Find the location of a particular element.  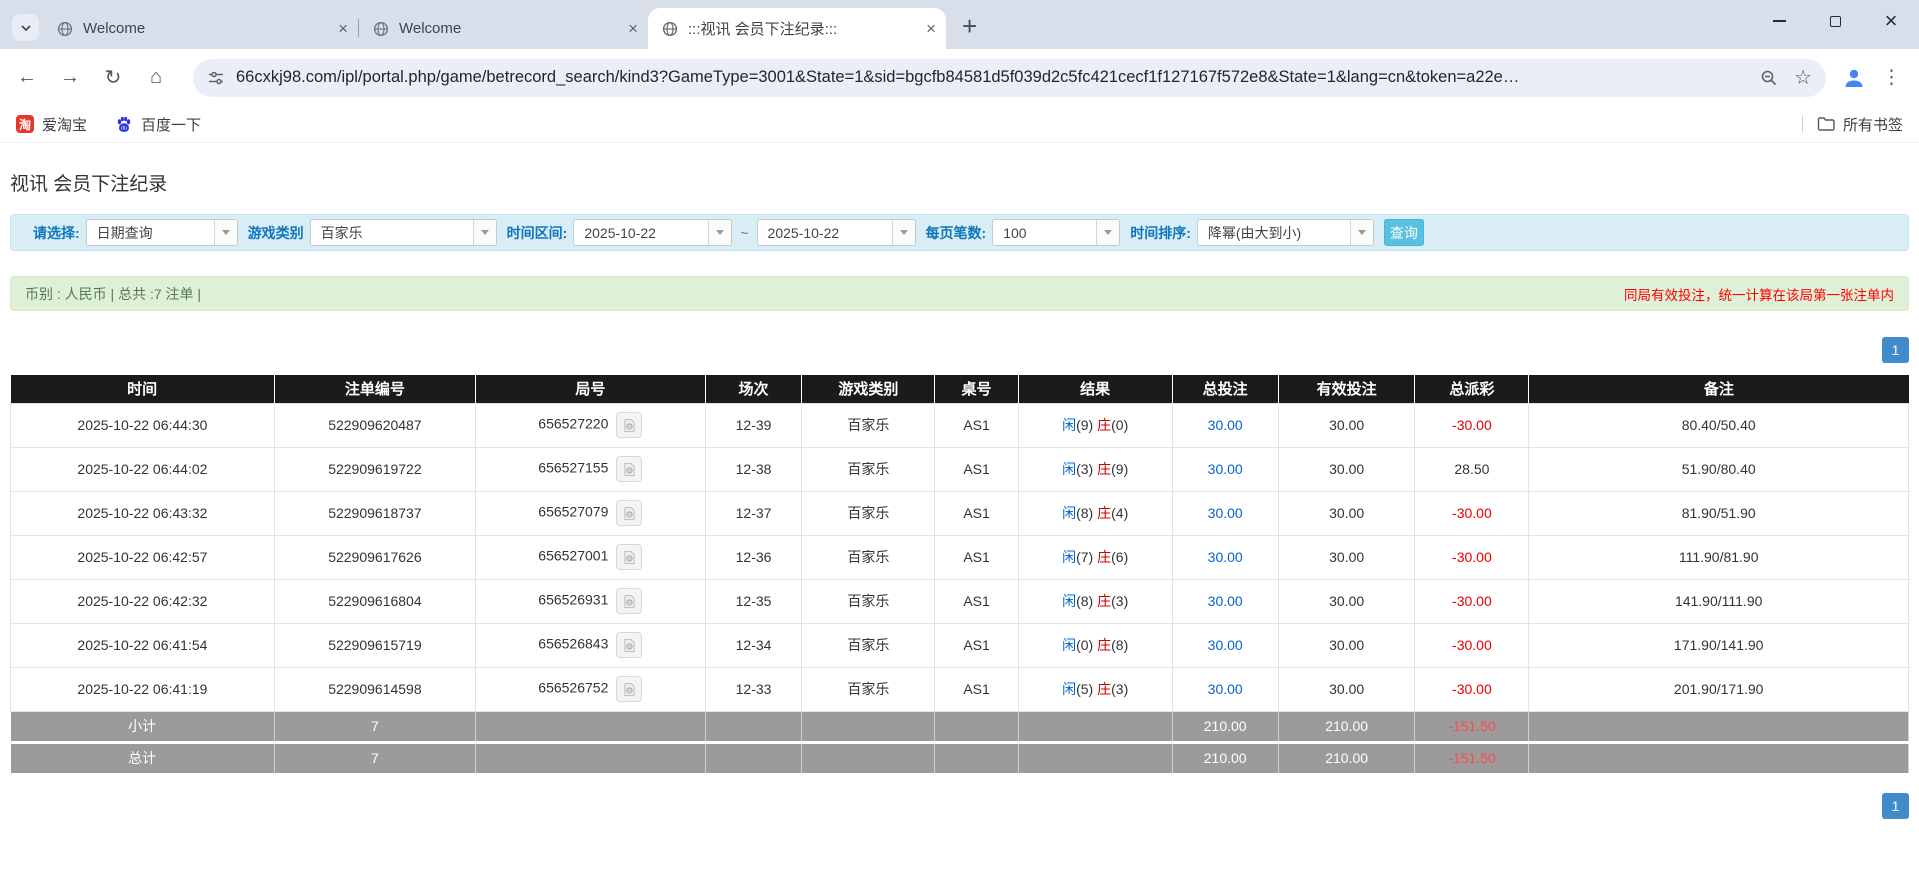

close-button: × is located at coordinates (1891, 21).